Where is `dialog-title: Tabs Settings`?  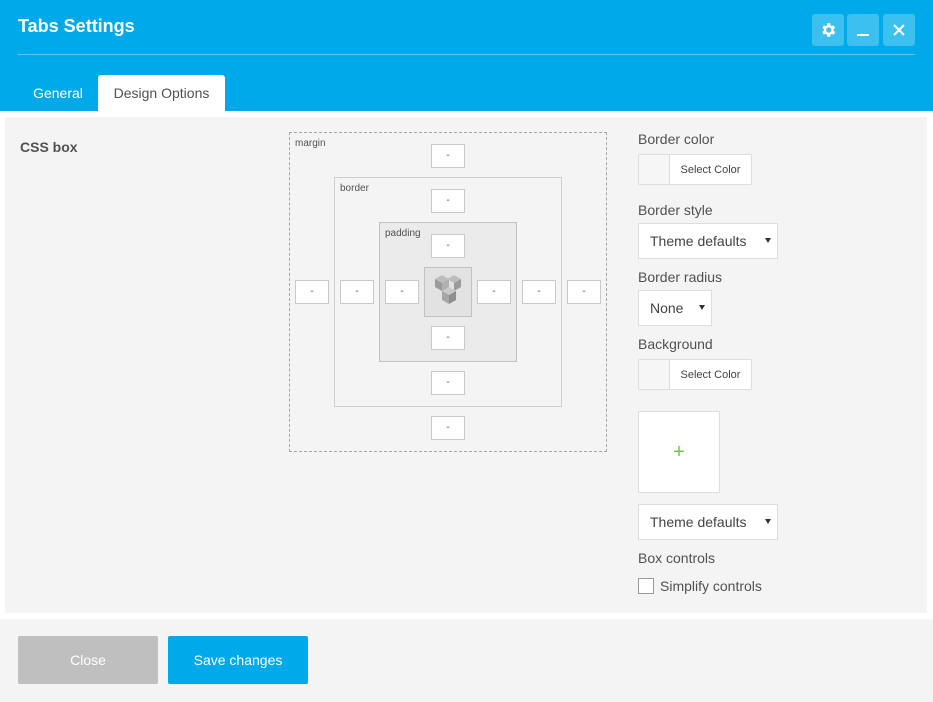 dialog-title: Tabs Settings is located at coordinates (76, 26).